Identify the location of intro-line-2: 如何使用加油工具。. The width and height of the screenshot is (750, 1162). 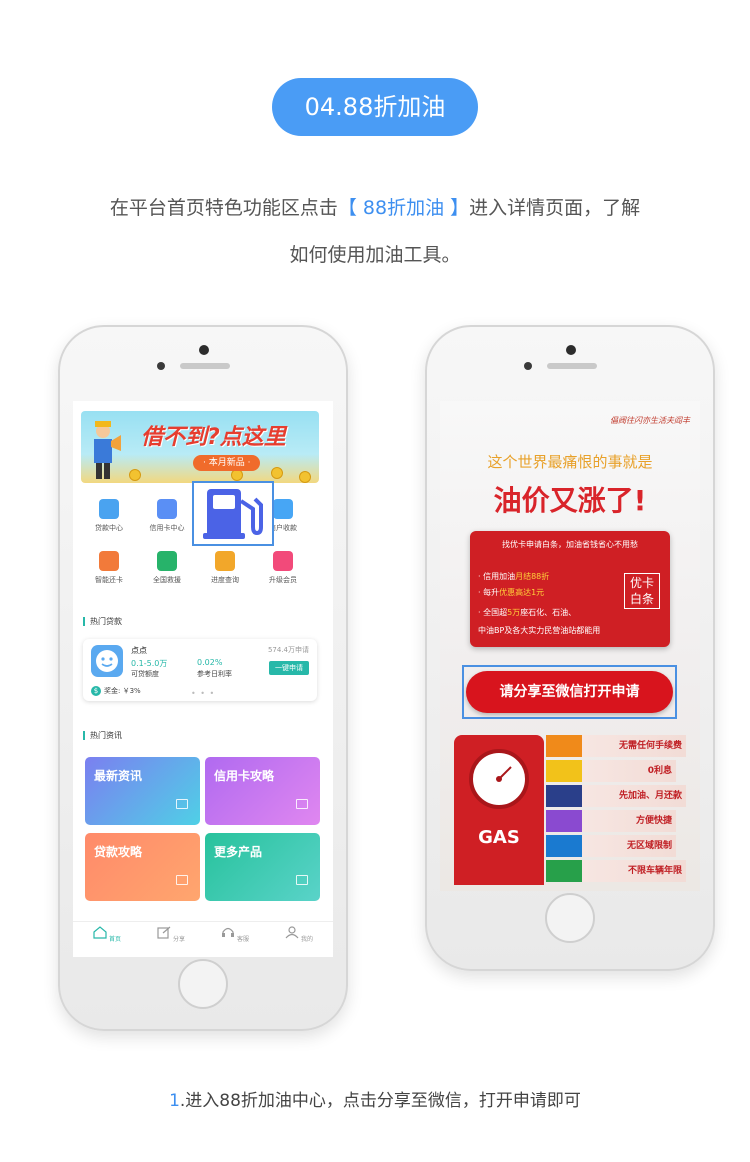
(375, 255).